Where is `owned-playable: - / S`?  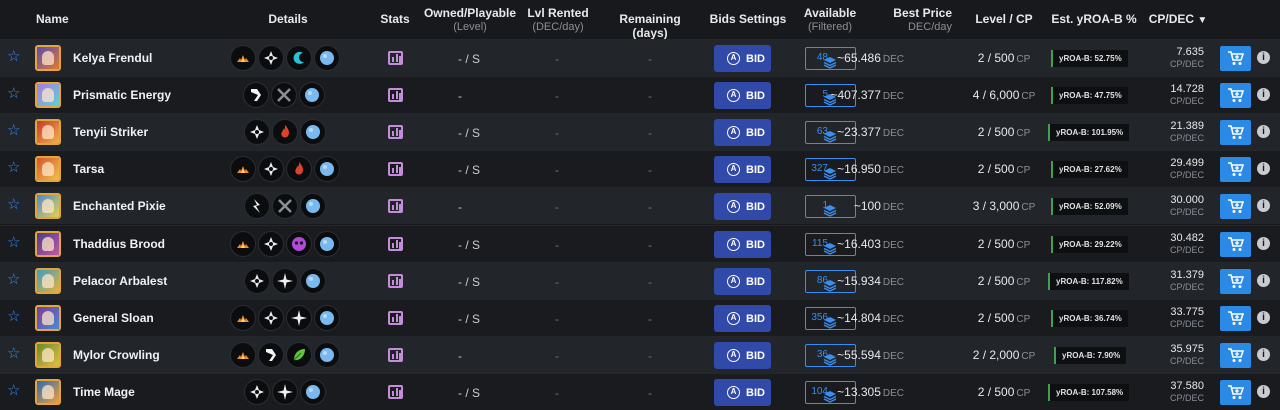 owned-playable: - / S is located at coordinates (469, 59).